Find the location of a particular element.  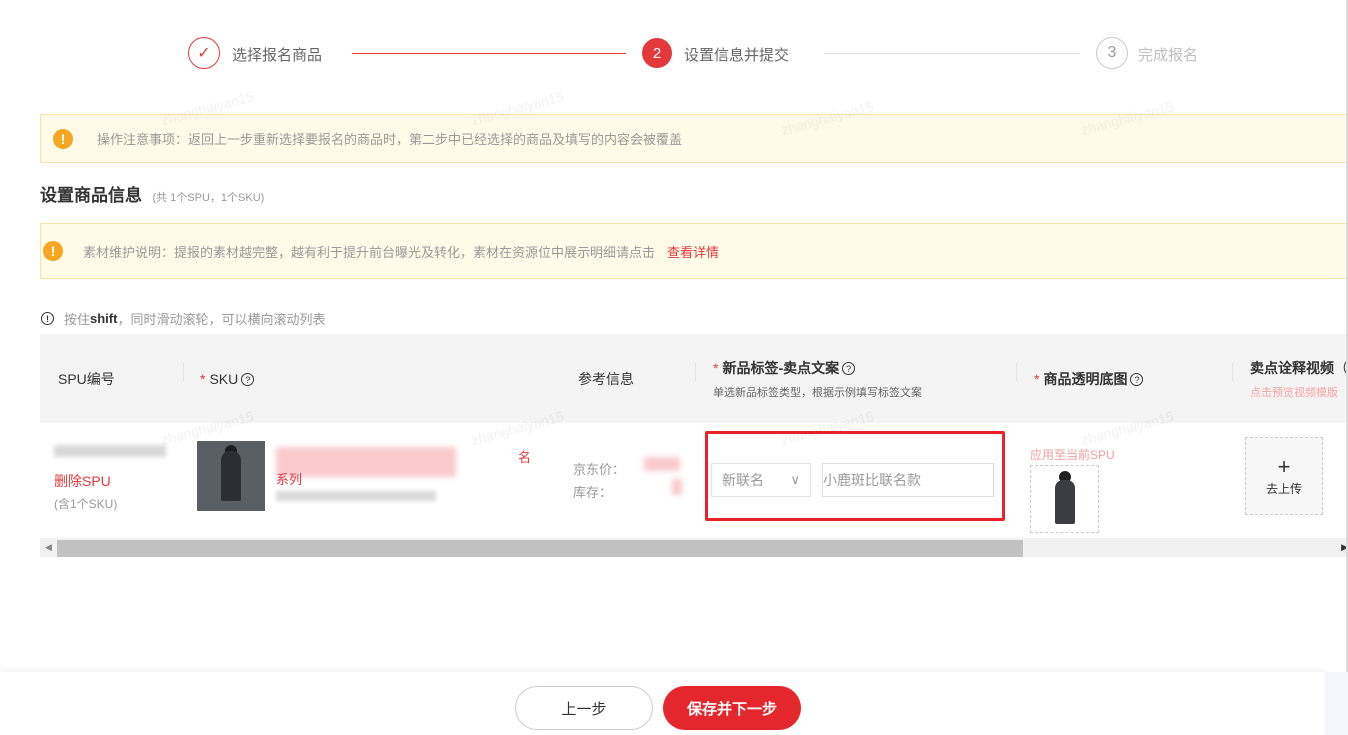

step-2-number: 2 is located at coordinates (657, 53).